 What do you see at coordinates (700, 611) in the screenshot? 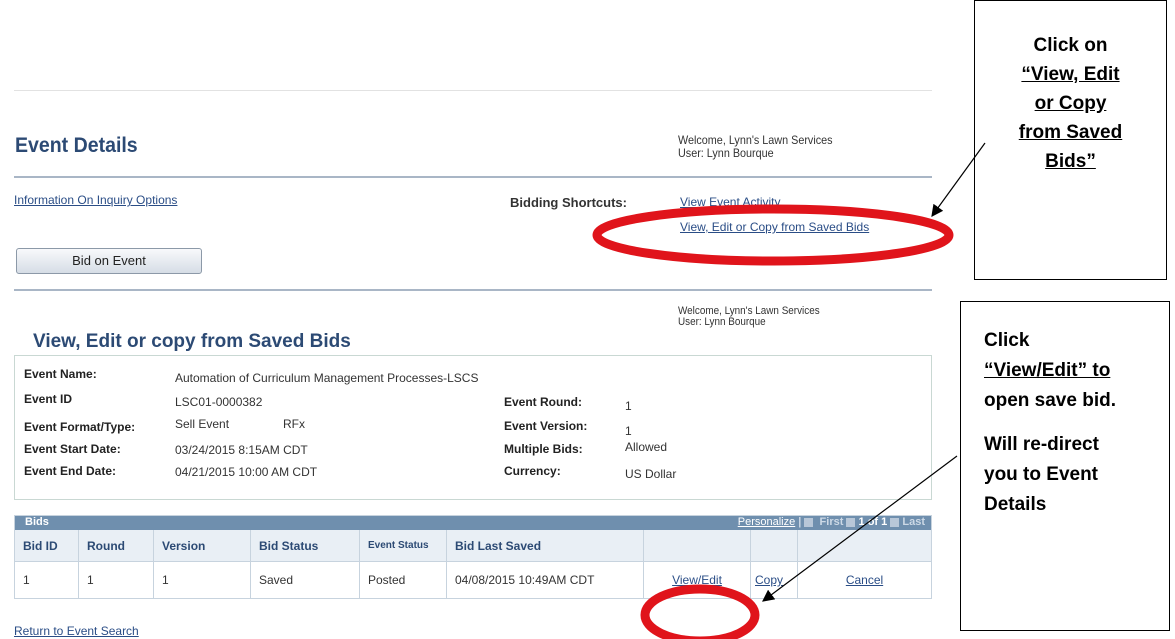
I see `highlight-oval-view-edit` at bounding box center [700, 611].